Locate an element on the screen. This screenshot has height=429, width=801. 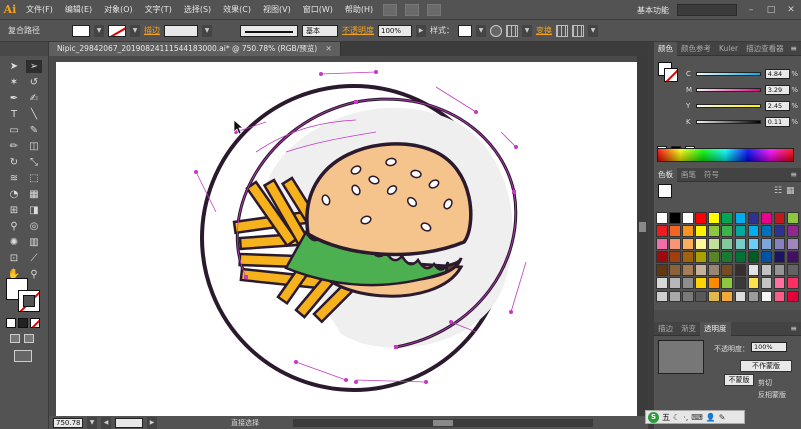
fill-stroke-control is located at coordinates (24, 295).